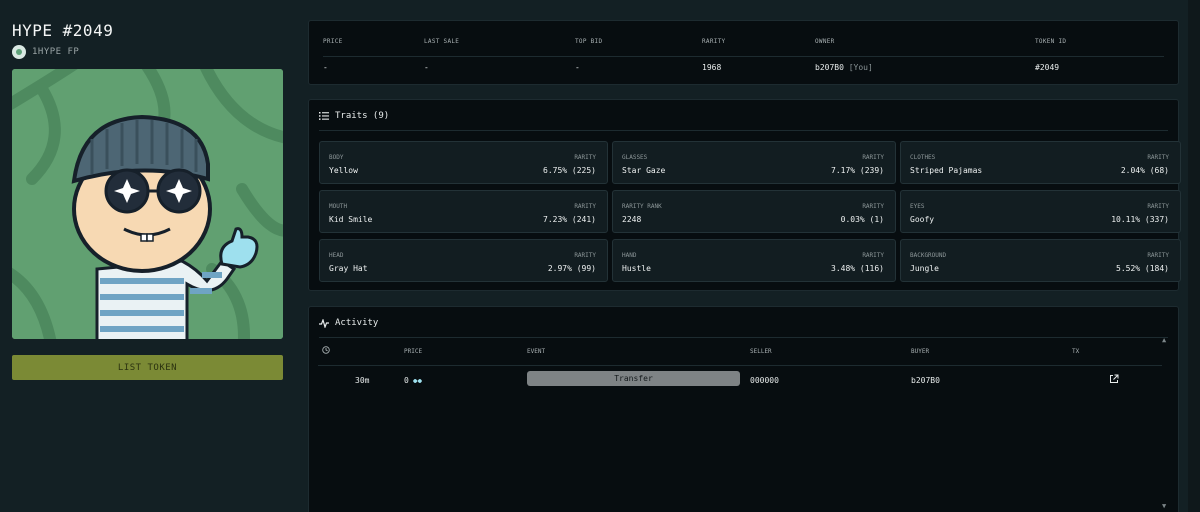 The image size is (1200, 512). What do you see at coordinates (442, 41) in the screenshot?
I see `last-sale-header: LAST SALE` at bounding box center [442, 41].